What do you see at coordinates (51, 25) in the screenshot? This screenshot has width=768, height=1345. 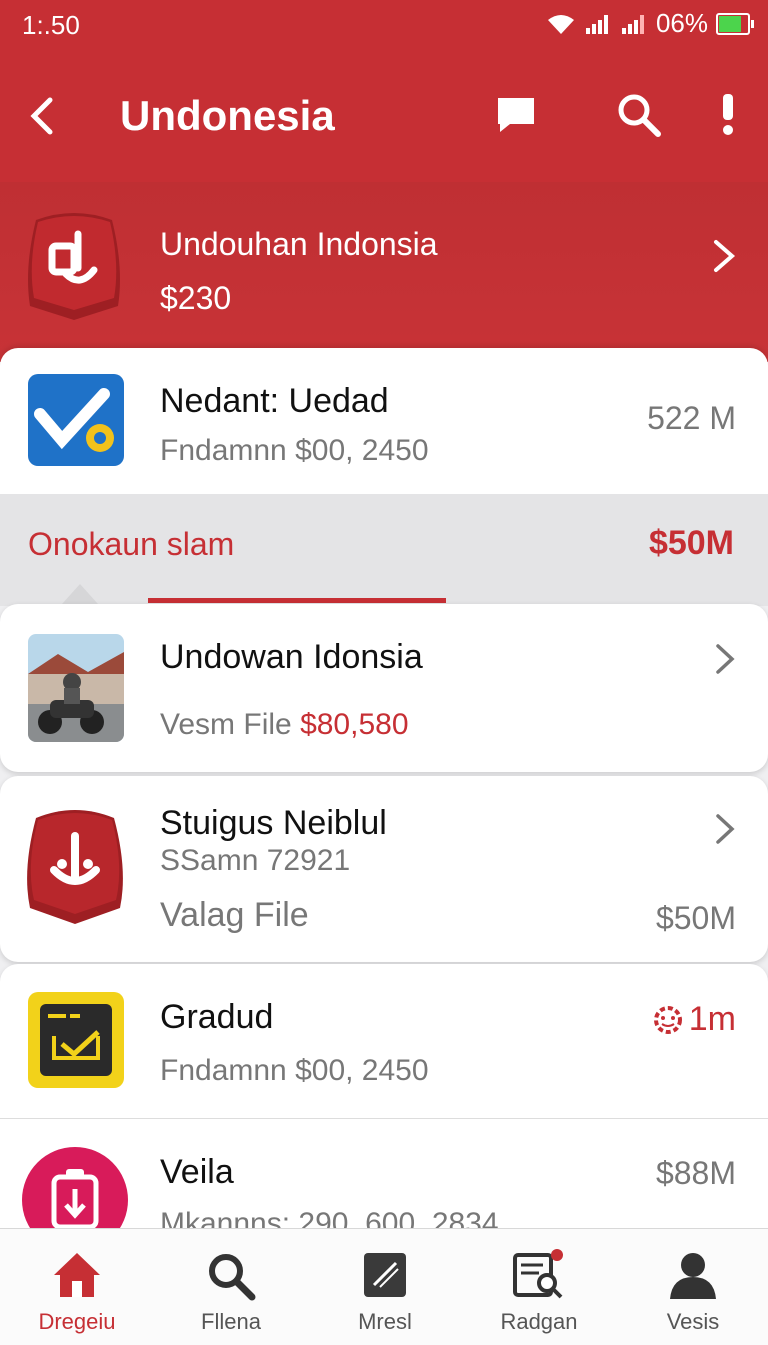 I see `status-time: 1:.50` at bounding box center [51, 25].